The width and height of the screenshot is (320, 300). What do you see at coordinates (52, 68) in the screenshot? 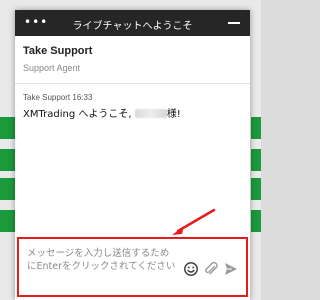
I see `agent-role: Support Agent` at bounding box center [52, 68].